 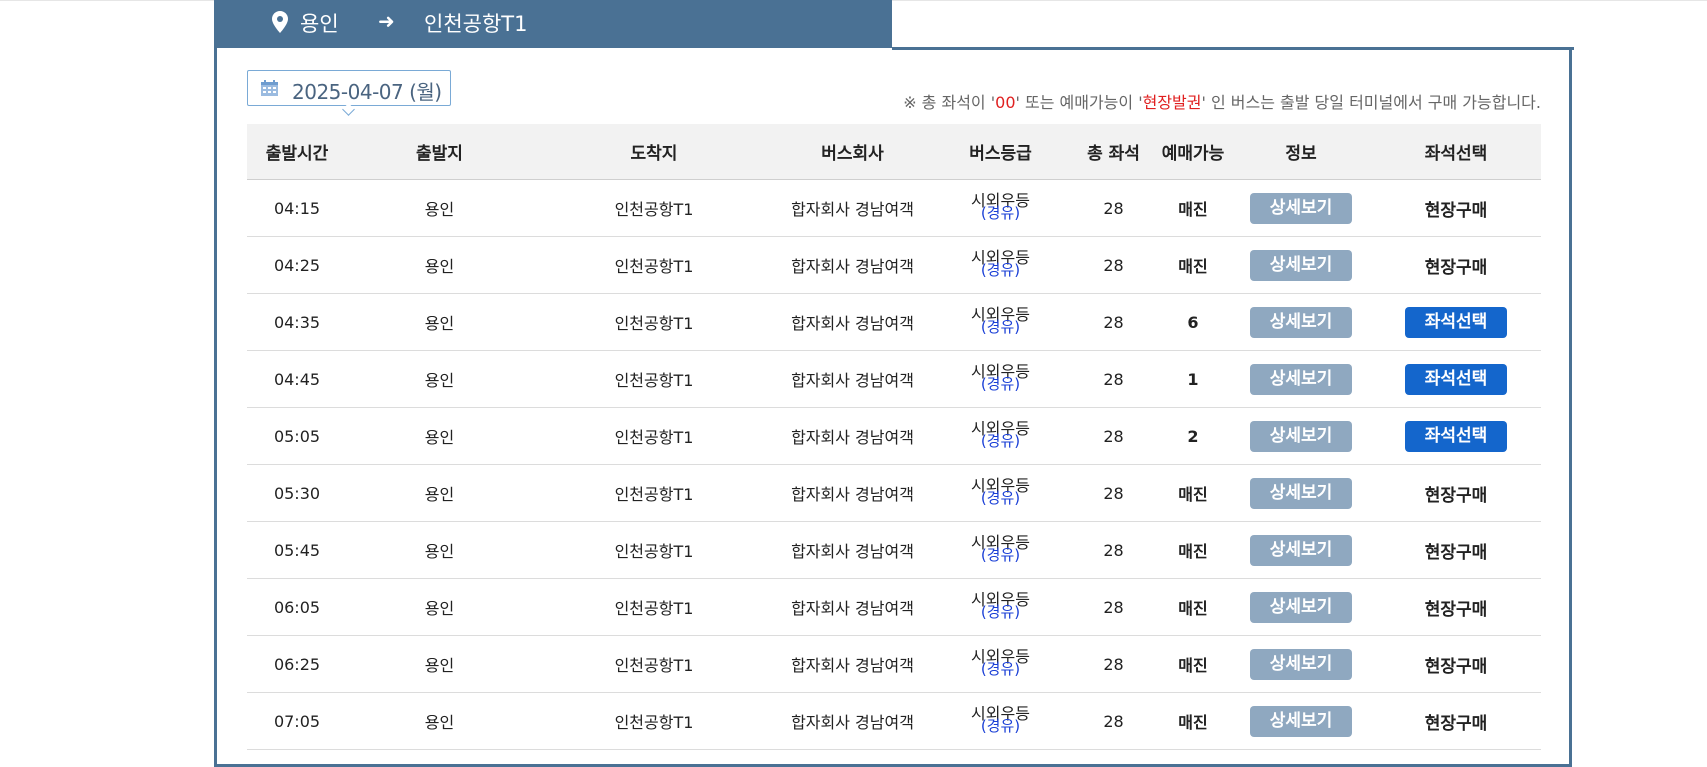 I want to click on calendar-icon, so click(x=269, y=88).